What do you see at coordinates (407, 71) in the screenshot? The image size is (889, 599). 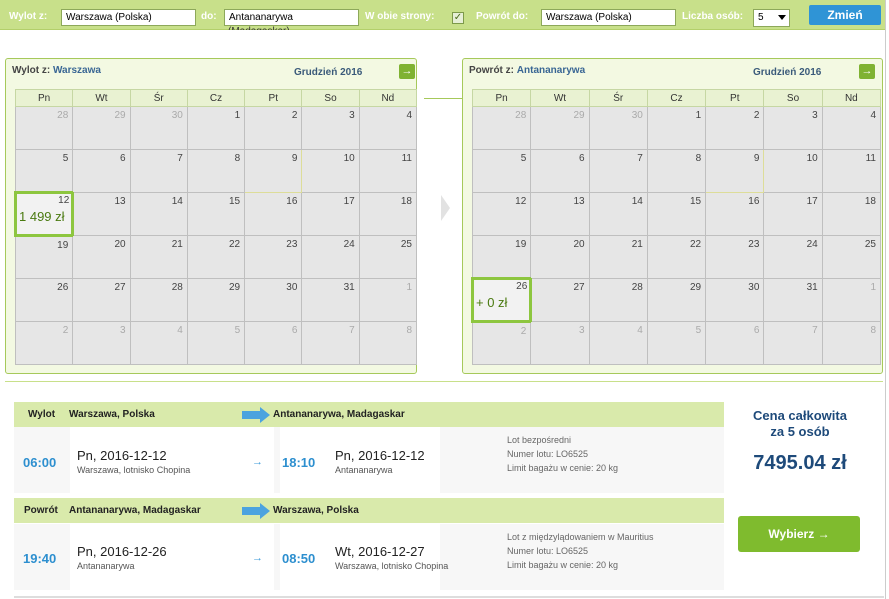 I see `outbound-next-month-icon: →` at bounding box center [407, 71].